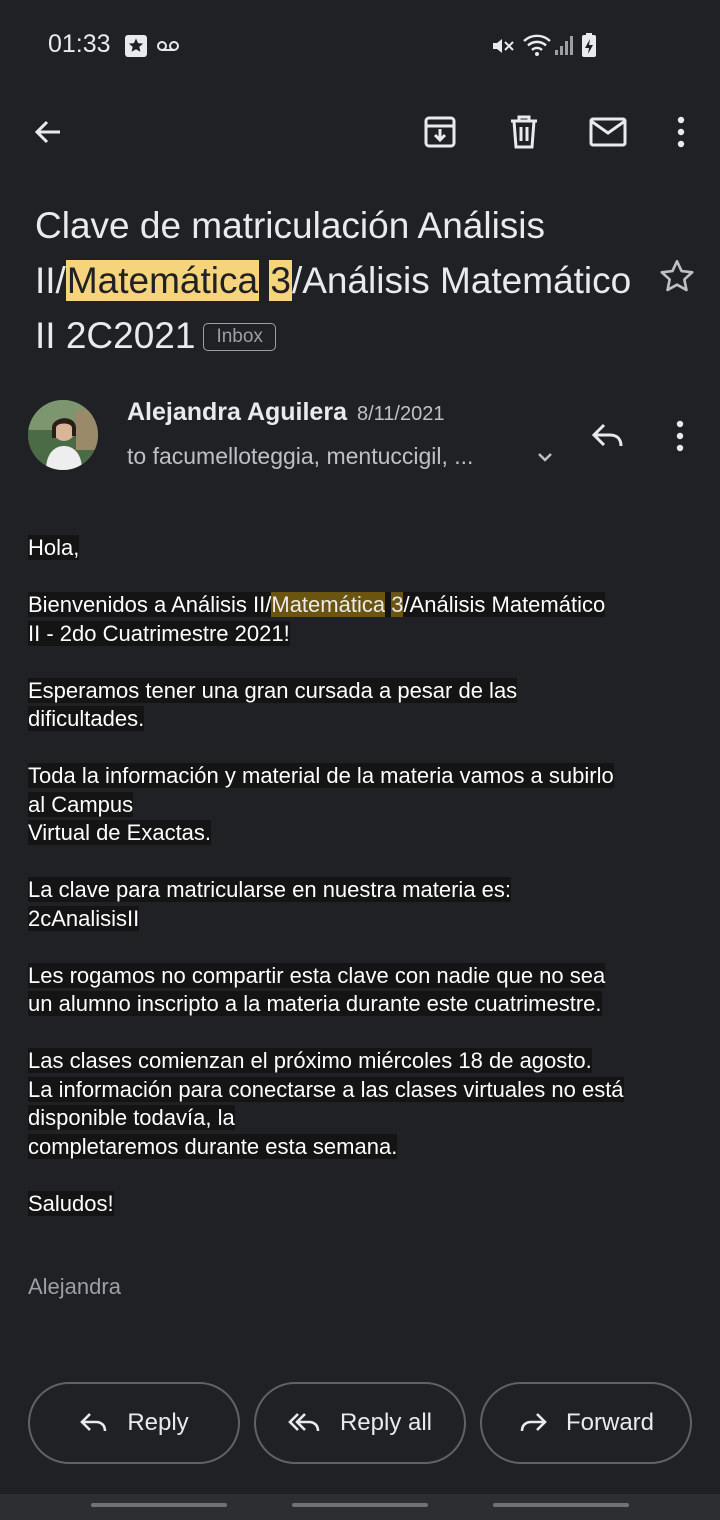  I want to click on mute-icon, so click(503, 46).